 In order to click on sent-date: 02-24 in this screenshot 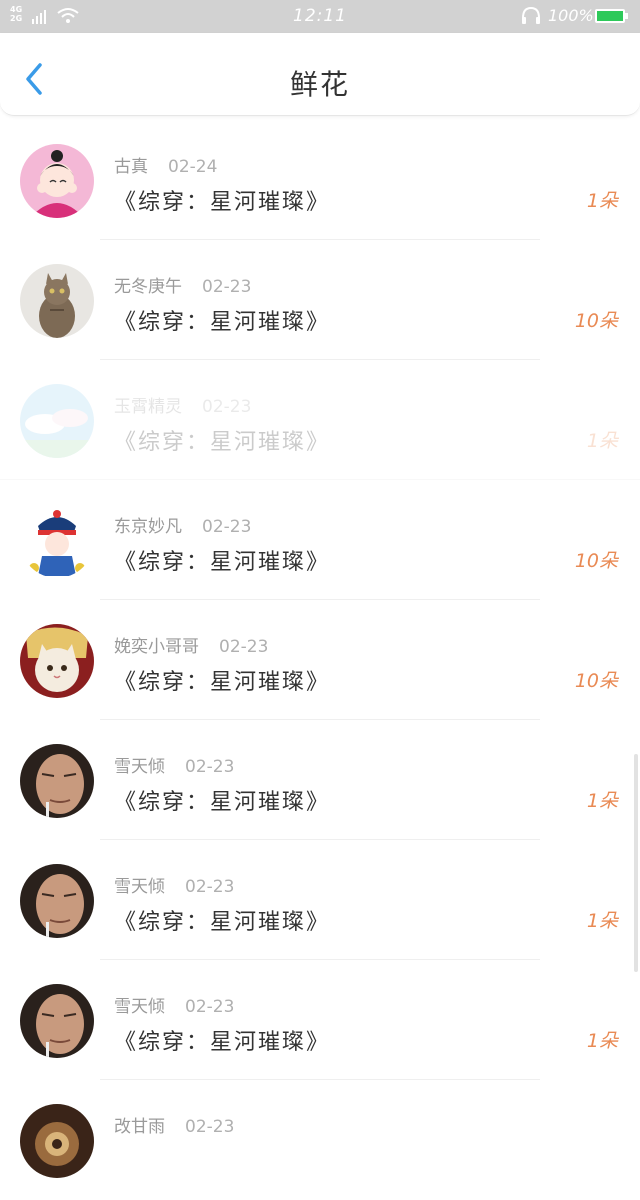, I will do `click(193, 167)`.